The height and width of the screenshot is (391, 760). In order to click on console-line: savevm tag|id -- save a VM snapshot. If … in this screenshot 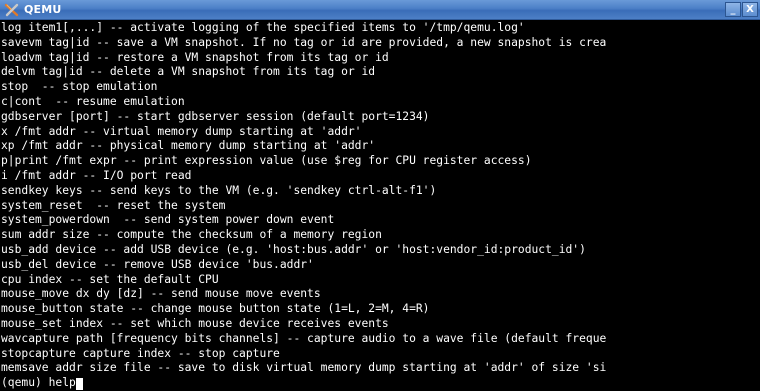, I will do `click(304, 42)`.